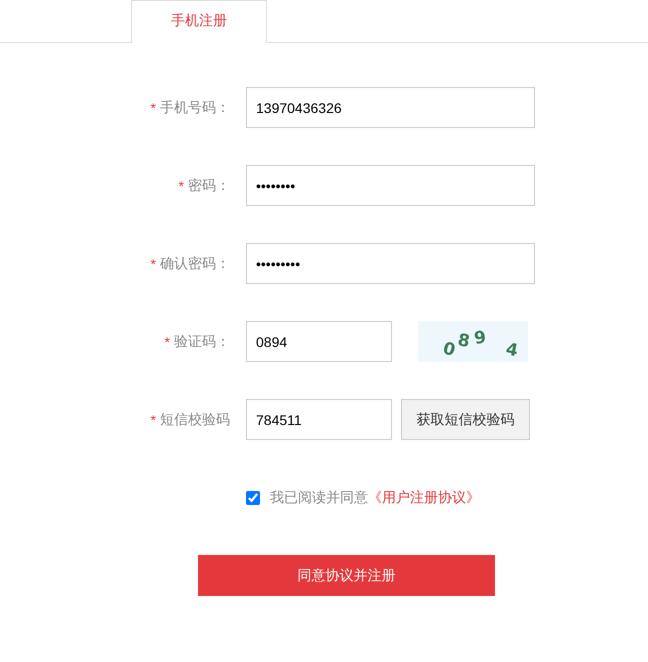 Image resolution: width=648 pixels, height=662 pixels. What do you see at coordinates (390, 185) in the screenshot?
I see `input-field: ••••••••` at bounding box center [390, 185].